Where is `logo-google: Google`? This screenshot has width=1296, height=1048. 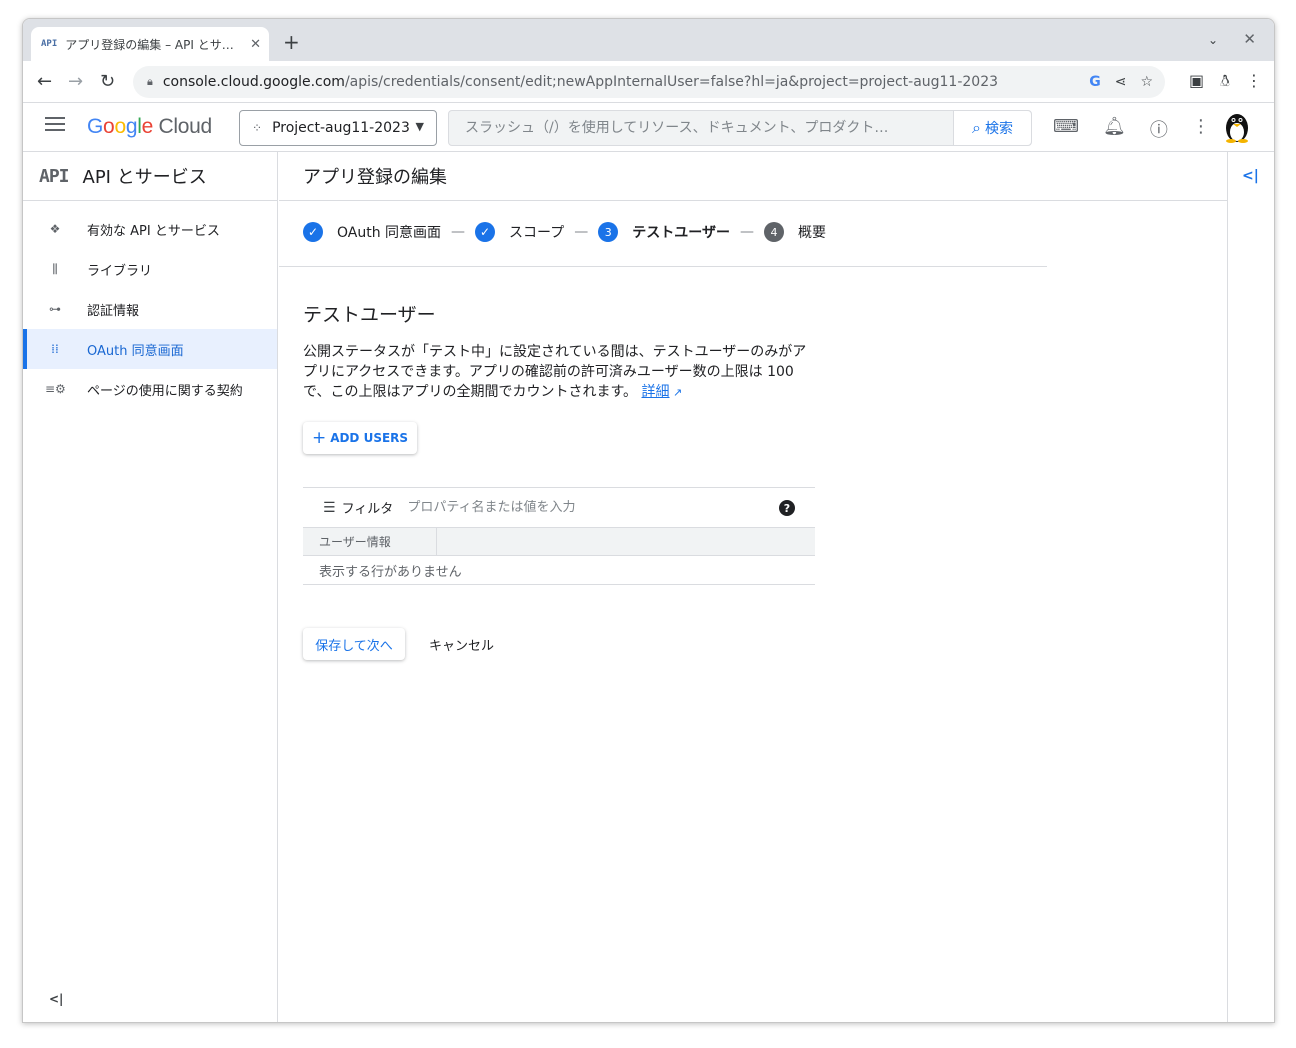
logo-google: Google is located at coordinates (120, 126).